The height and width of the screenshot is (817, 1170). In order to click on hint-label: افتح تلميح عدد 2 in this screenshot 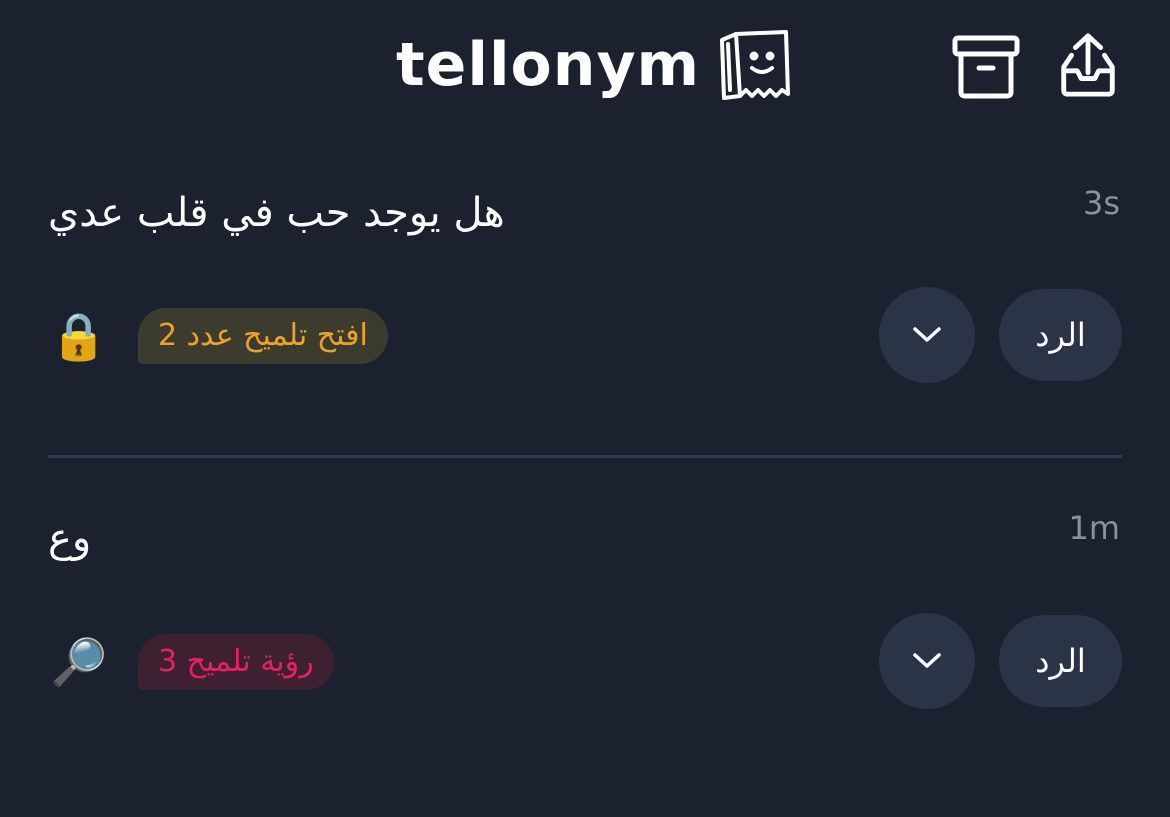, I will do `click(263, 336)`.